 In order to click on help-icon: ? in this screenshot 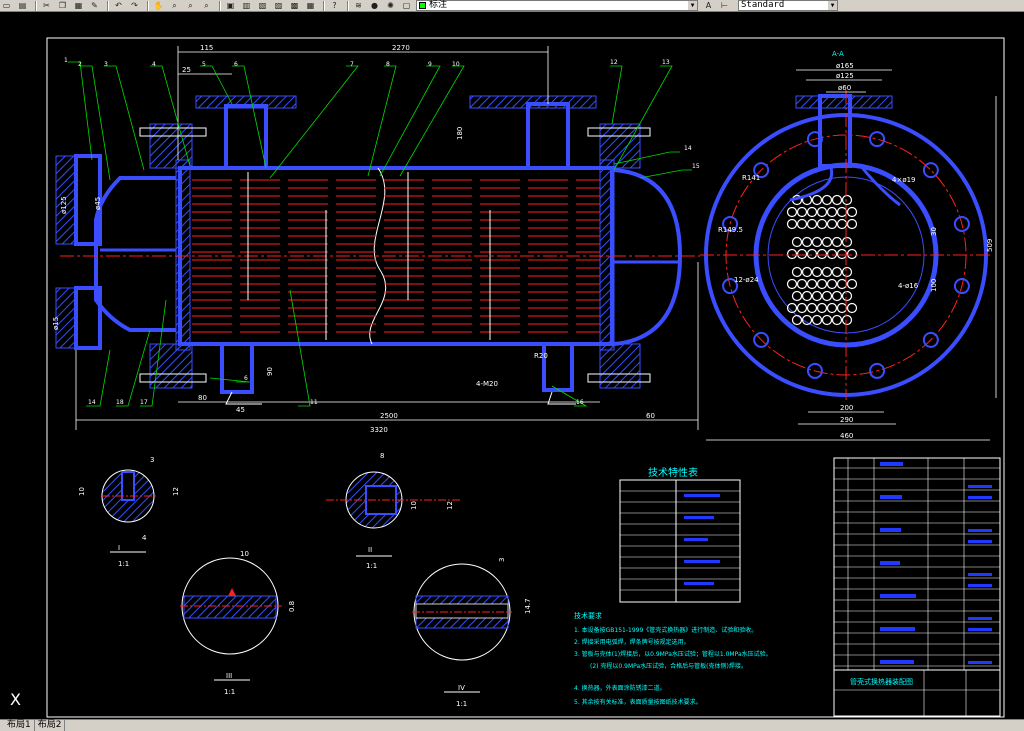, I will do `click(334, 5)`.